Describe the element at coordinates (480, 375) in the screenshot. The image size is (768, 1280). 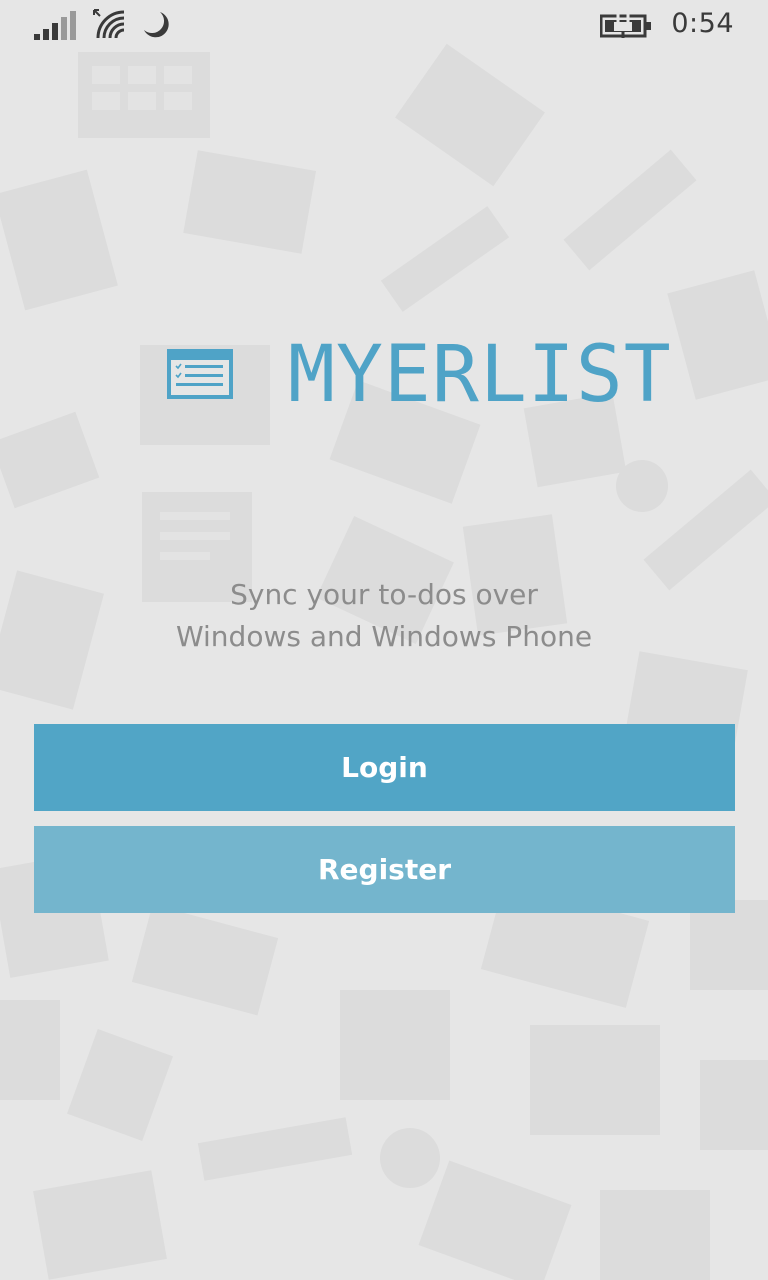
I see `app-title: MYERLIST` at that location.